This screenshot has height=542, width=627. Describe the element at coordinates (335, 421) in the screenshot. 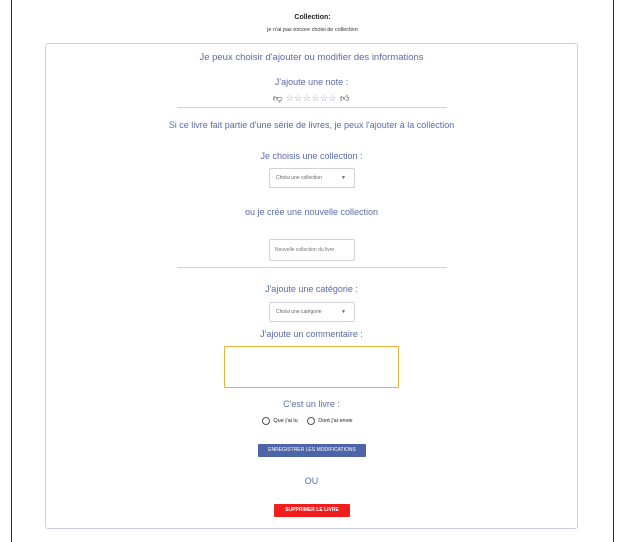

I see `radio-wish-label: Dont j'ai envie` at that location.